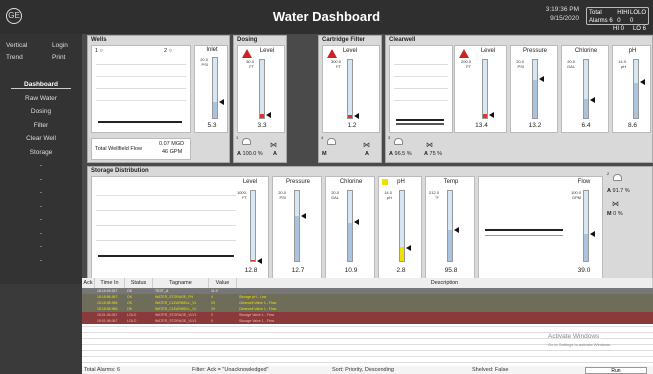 The height and width of the screenshot is (374, 653). What do you see at coordinates (541, 79) in the screenshot?
I see `clearwell-pressure-pointer` at bounding box center [541, 79].